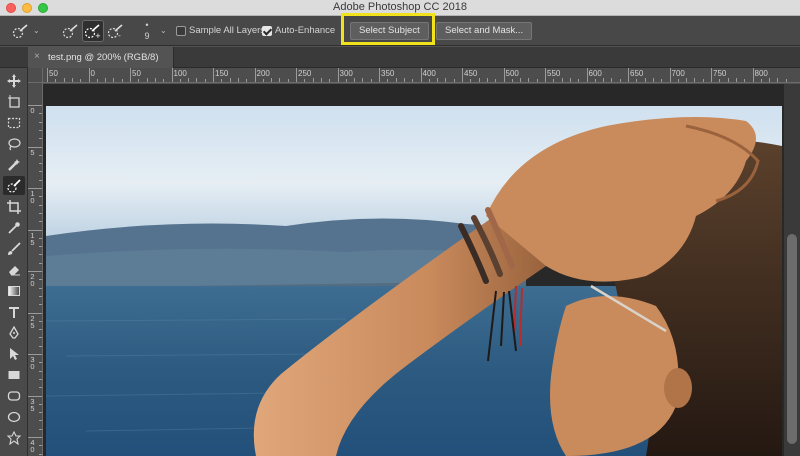  I want to click on ruler-label: 200, so click(263, 73).